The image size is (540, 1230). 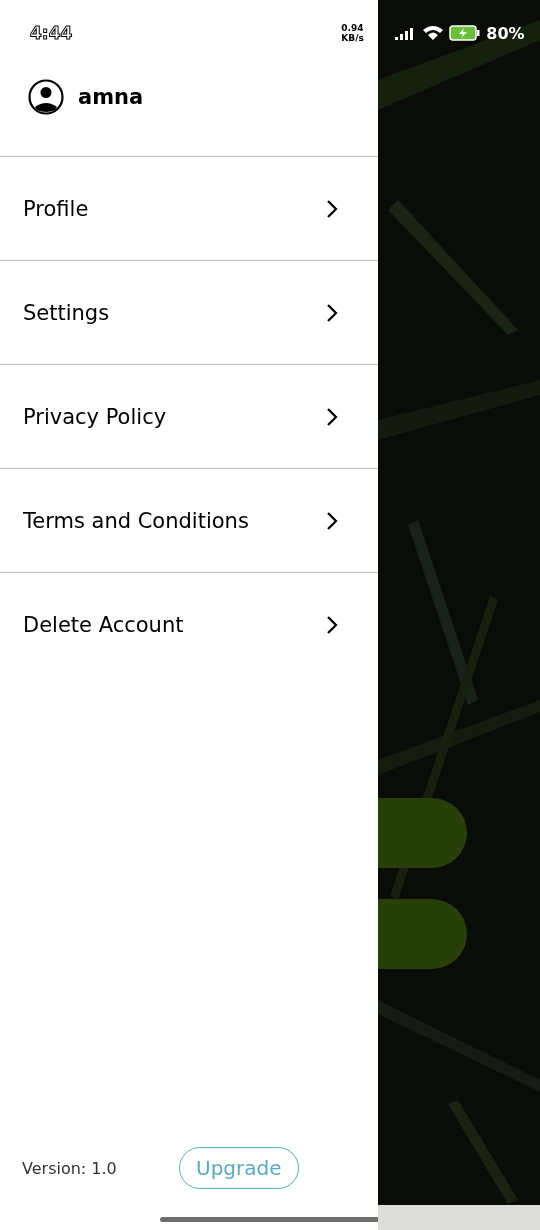 I want to click on network-speed: 0.94 KB/s, so click(x=353, y=33).